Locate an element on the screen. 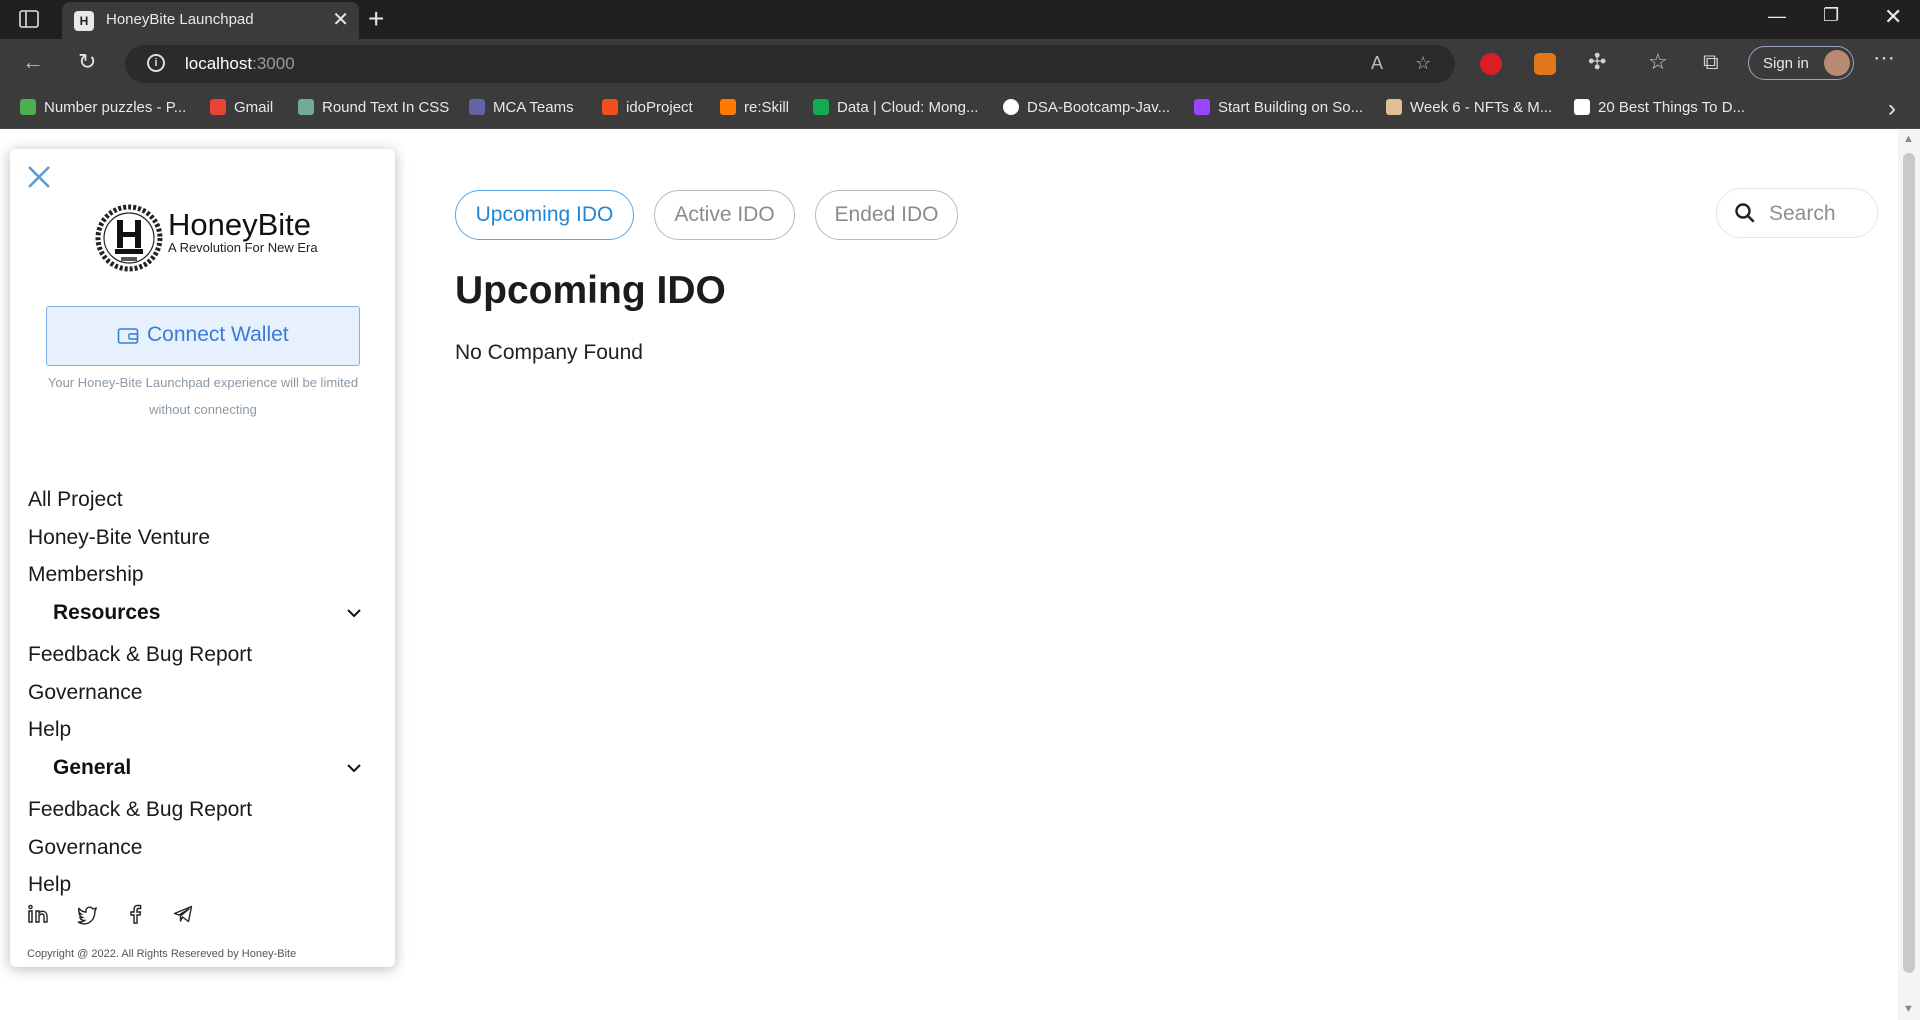 This screenshot has height=1020, width=1920. twitter-icon is located at coordinates (87, 914).